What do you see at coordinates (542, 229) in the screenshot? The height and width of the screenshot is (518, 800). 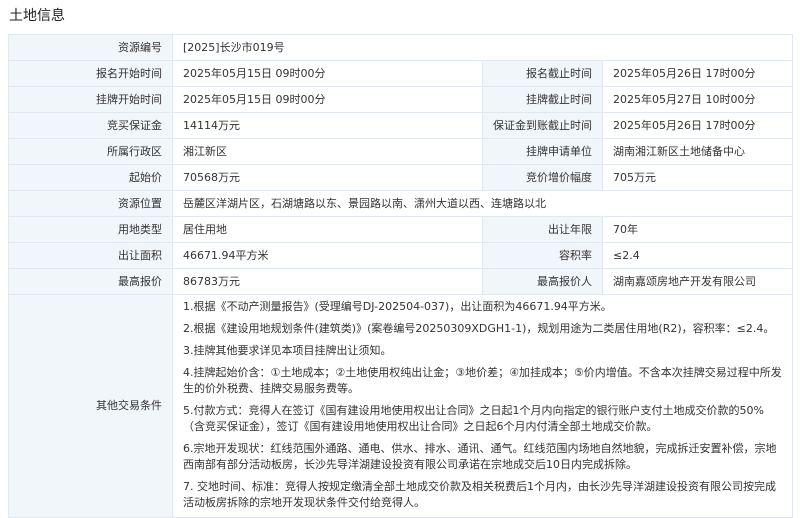 I see `row-label: 出让年限` at bounding box center [542, 229].